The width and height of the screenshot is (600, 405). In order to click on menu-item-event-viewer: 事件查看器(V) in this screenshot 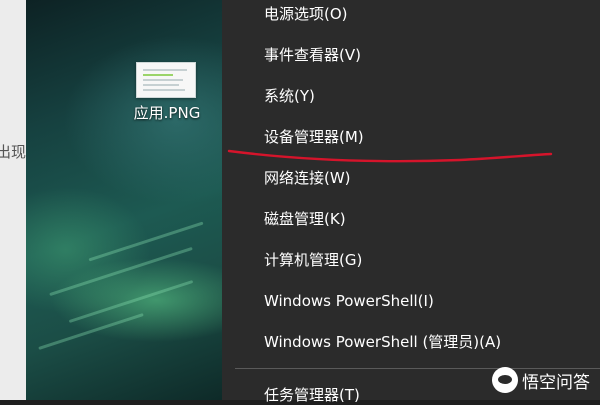, I will do `click(312, 55)`.